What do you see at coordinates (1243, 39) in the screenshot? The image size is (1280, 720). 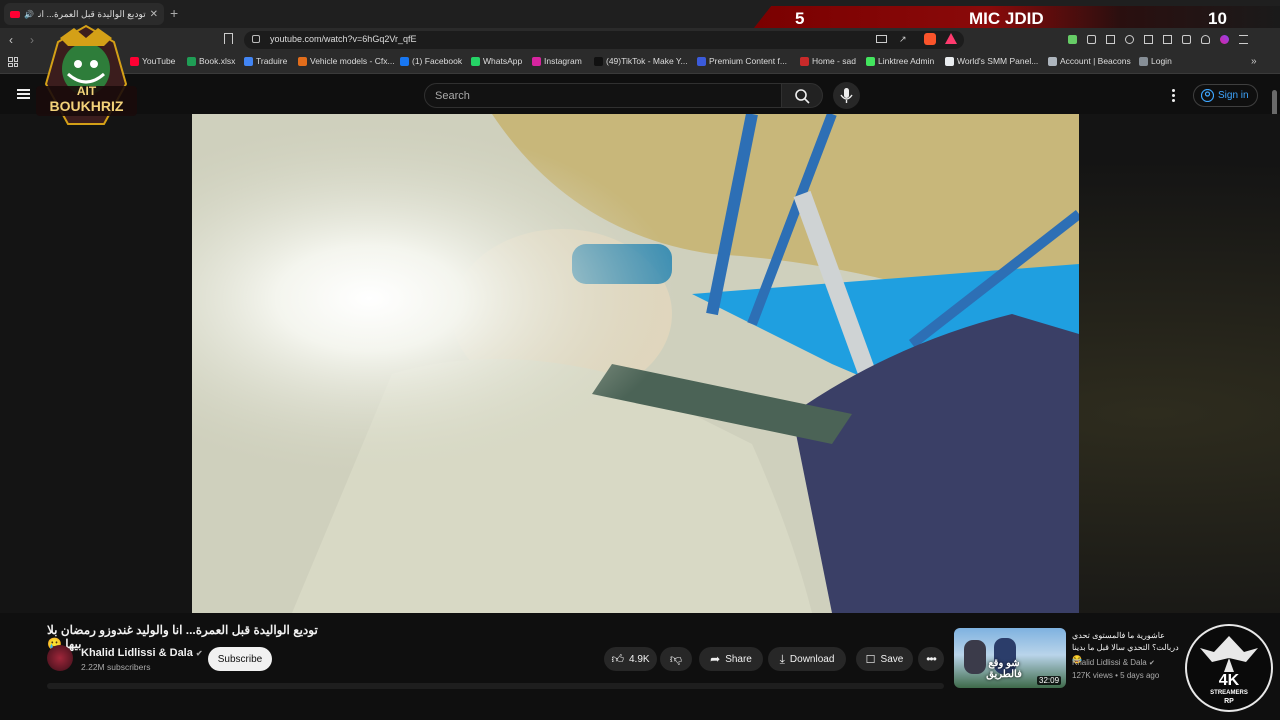 I see `menu-icon` at bounding box center [1243, 39].